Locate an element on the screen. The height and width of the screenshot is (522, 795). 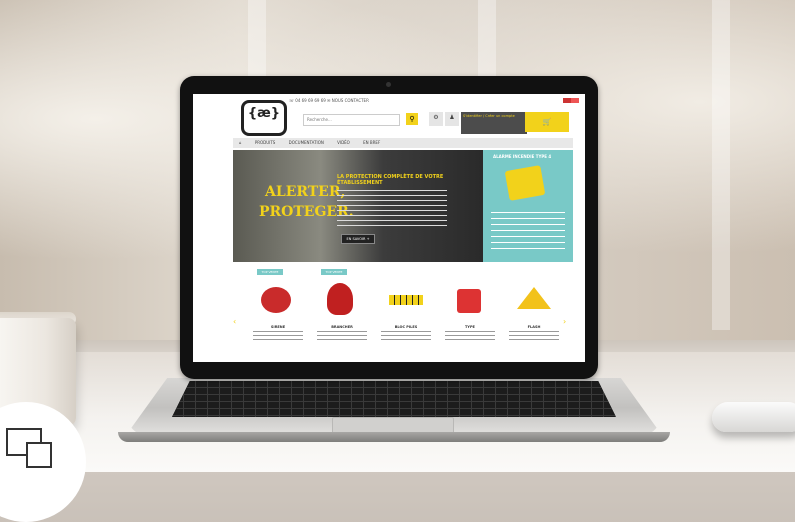
window-frame is located at coordinates (721, 165).